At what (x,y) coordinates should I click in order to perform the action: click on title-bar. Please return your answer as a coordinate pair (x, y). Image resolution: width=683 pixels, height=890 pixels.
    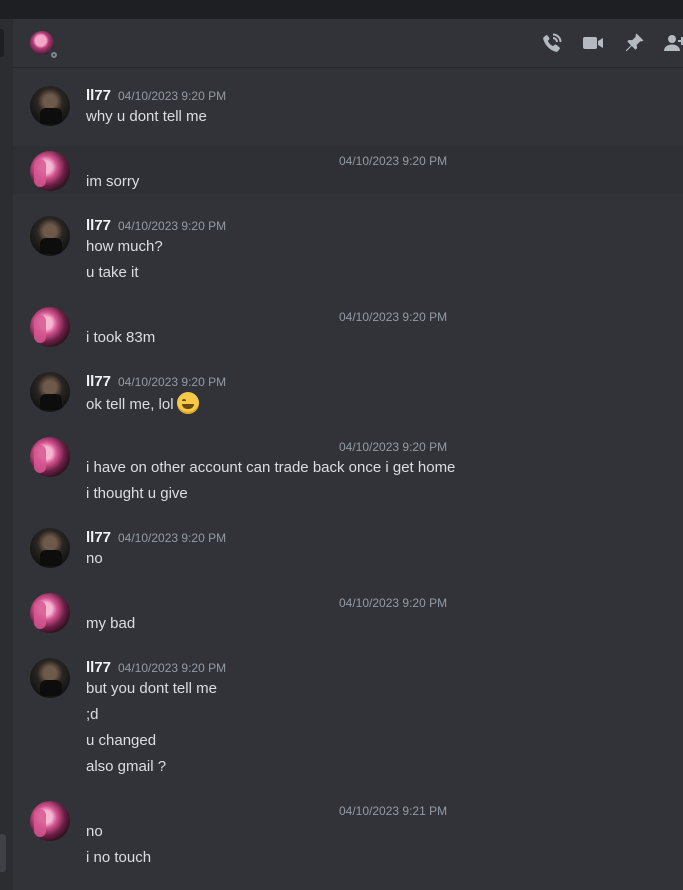
    Looking at the image, I should click on (341, 9).